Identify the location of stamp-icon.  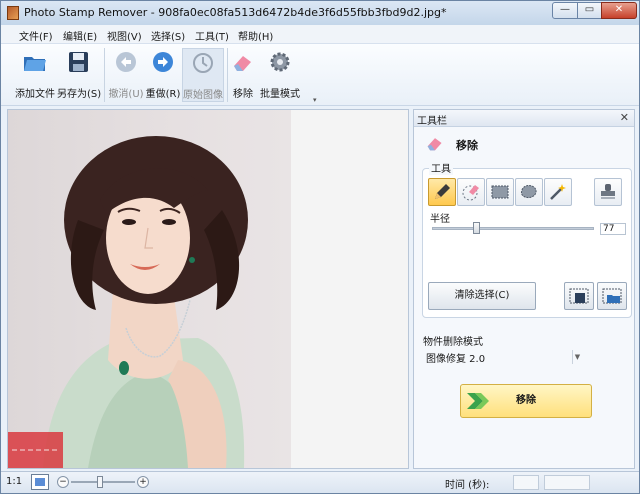
(608, 191).